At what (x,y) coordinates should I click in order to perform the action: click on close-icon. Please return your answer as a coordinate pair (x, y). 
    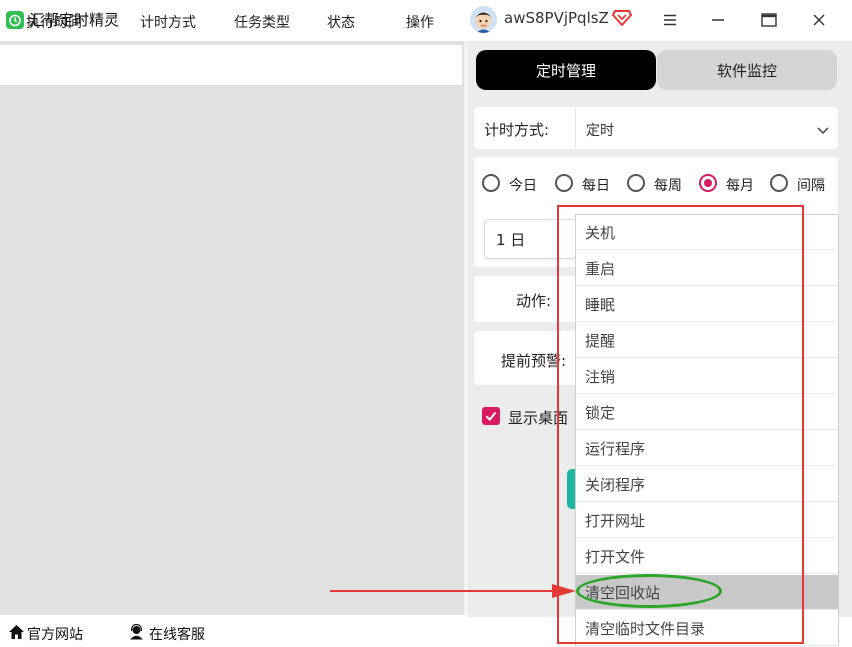
    Looking at the image, I should click on (819, 20).